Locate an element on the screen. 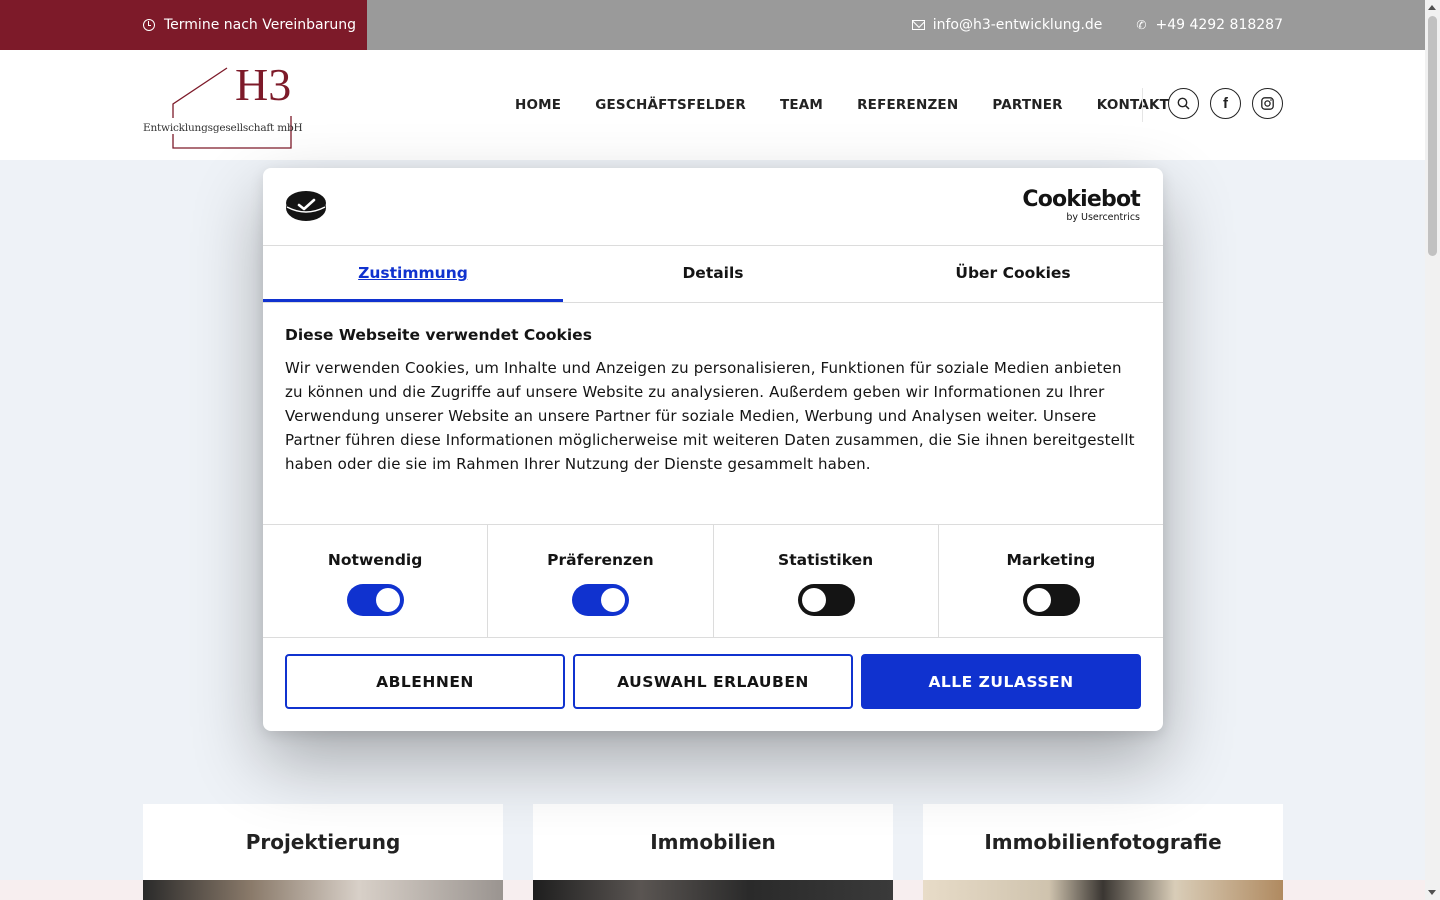 Image resolution: width=1440 pixels, height=900 pixels. search-icon is located at coordinates (1183, 103).